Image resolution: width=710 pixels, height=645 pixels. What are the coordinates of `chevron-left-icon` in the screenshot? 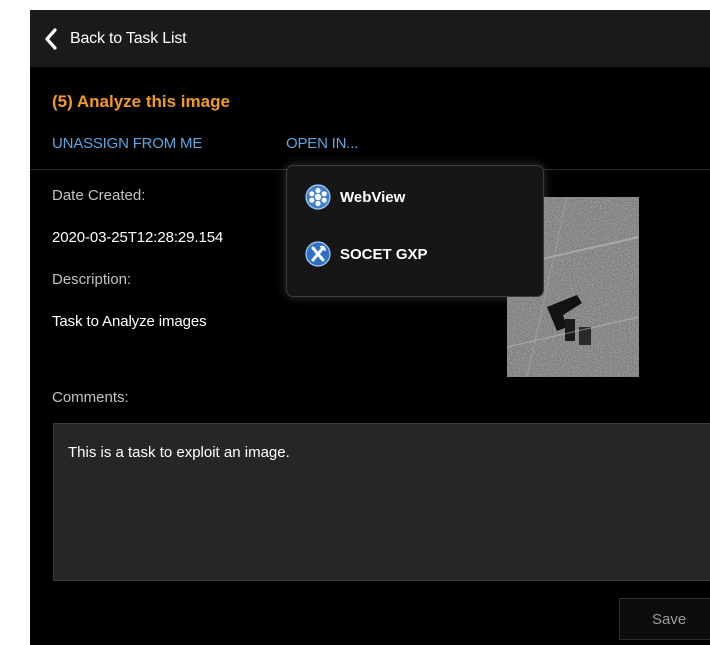 It's located at (51, 39).